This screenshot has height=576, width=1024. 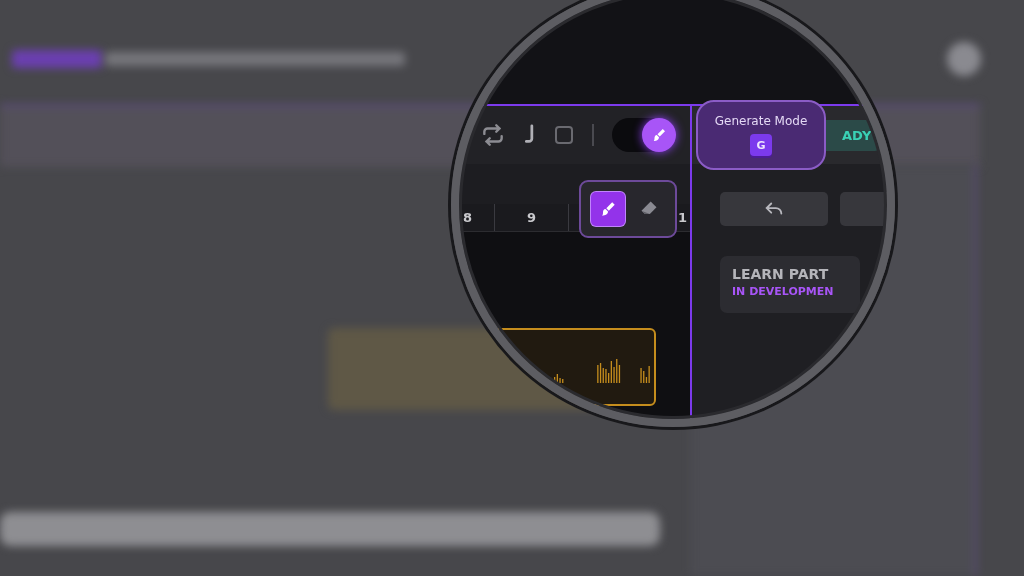 What do you see at coordinates (467, 217) in the screenshot?
I see `ruler-number: 8` at bounding box center [467, 217].